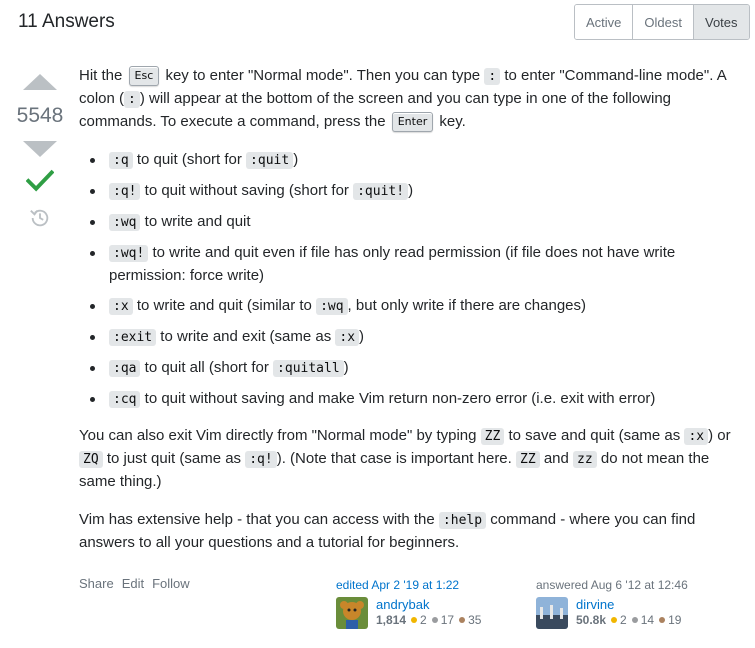 The width and height of the screenshot is (755, 648). I want to click on vote-count: 5548, so click(40, 115).